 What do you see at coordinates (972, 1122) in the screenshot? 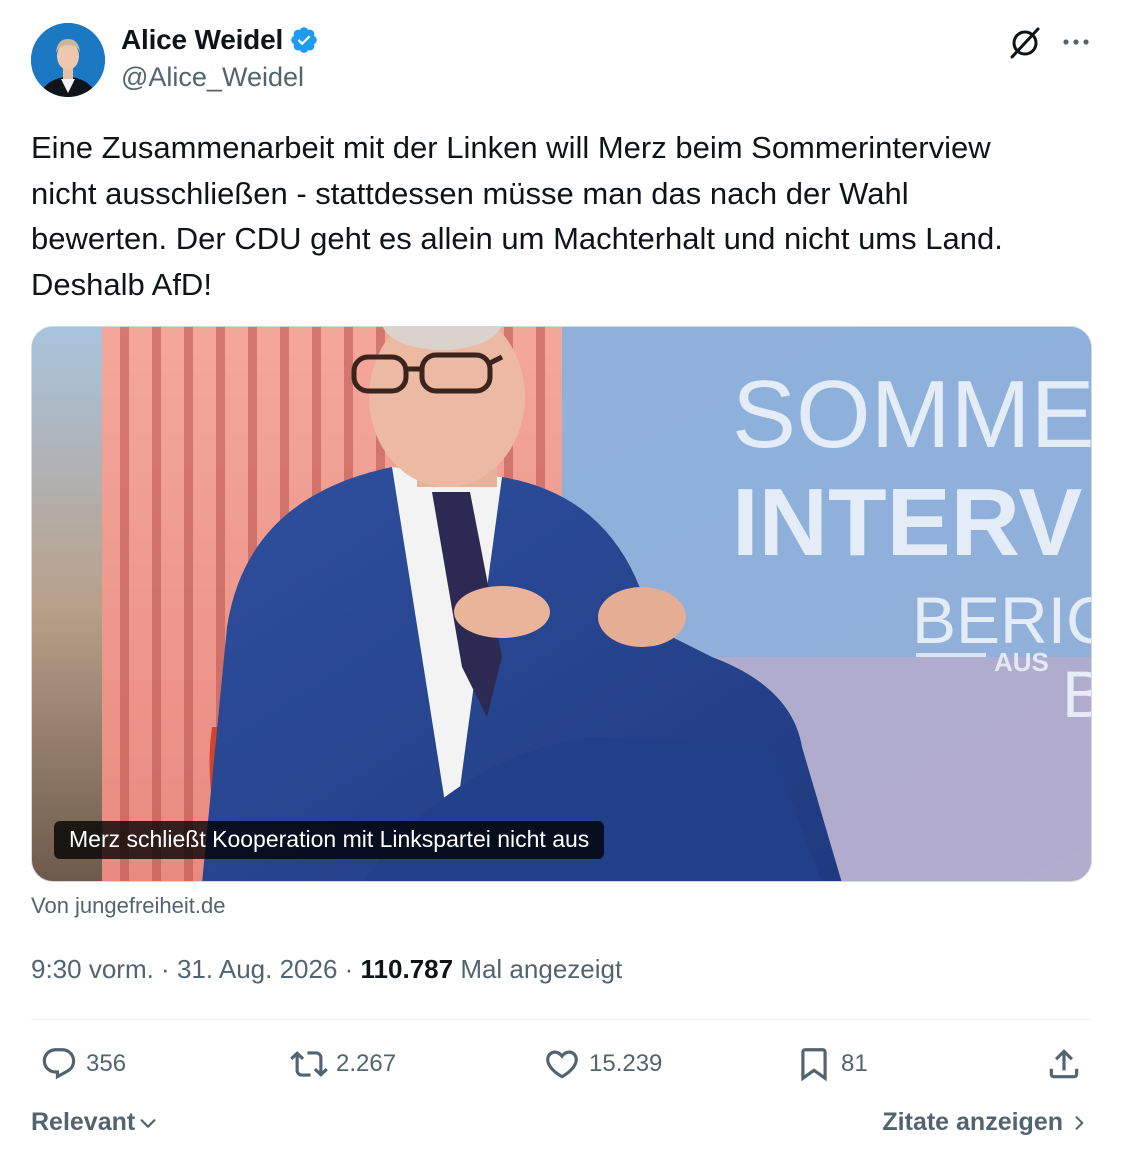
I see `quotes-label: Zitate anzeigen` at bounding box center [972, 1122].